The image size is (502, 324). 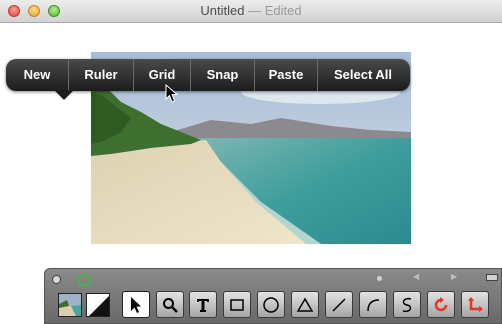 I want to click on arrow-icon, so click(x=136, y=304).